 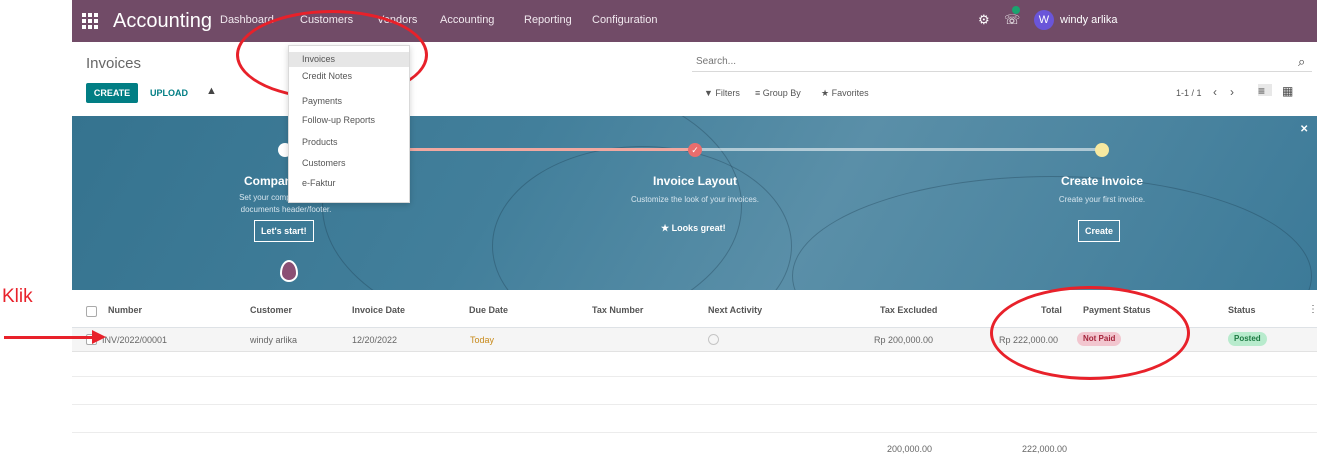 What do you see at coordinates (910, 449) in the screenshot?
I see `footer-total-tax-excluded: 200,000.00` at bounding box center [910, 449].